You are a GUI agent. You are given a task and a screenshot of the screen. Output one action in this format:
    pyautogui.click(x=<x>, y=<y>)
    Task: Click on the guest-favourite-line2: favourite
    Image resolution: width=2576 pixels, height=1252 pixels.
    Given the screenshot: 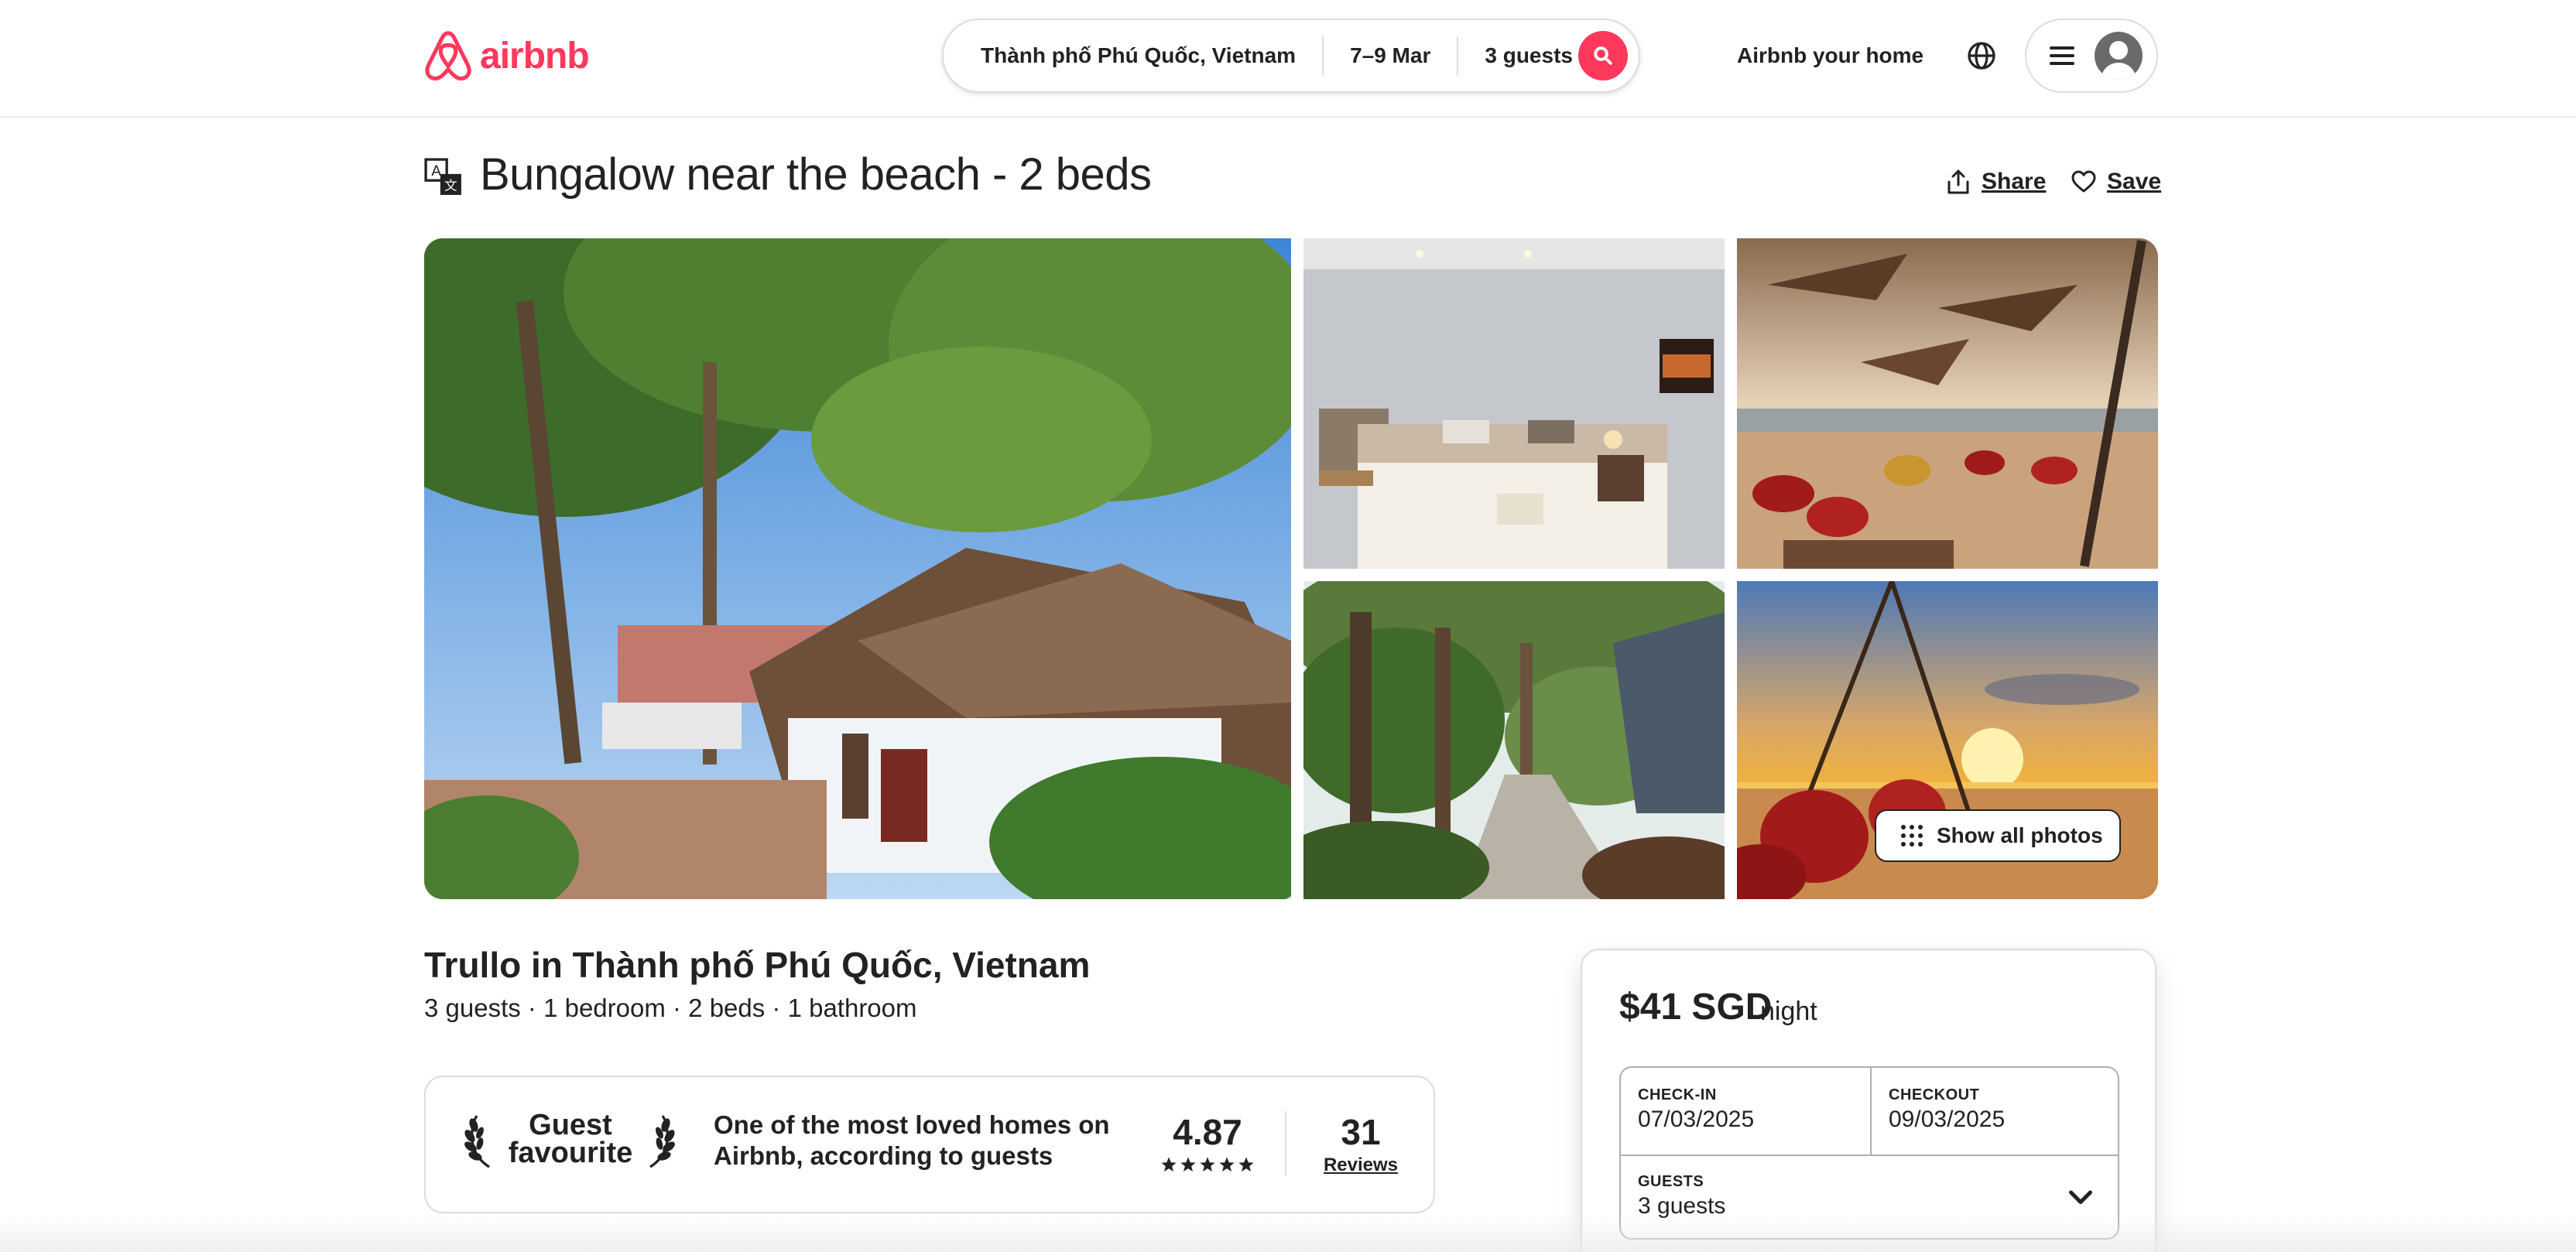 What is the action you would take?
    pyautogui.click(x=571, y=1153)
    